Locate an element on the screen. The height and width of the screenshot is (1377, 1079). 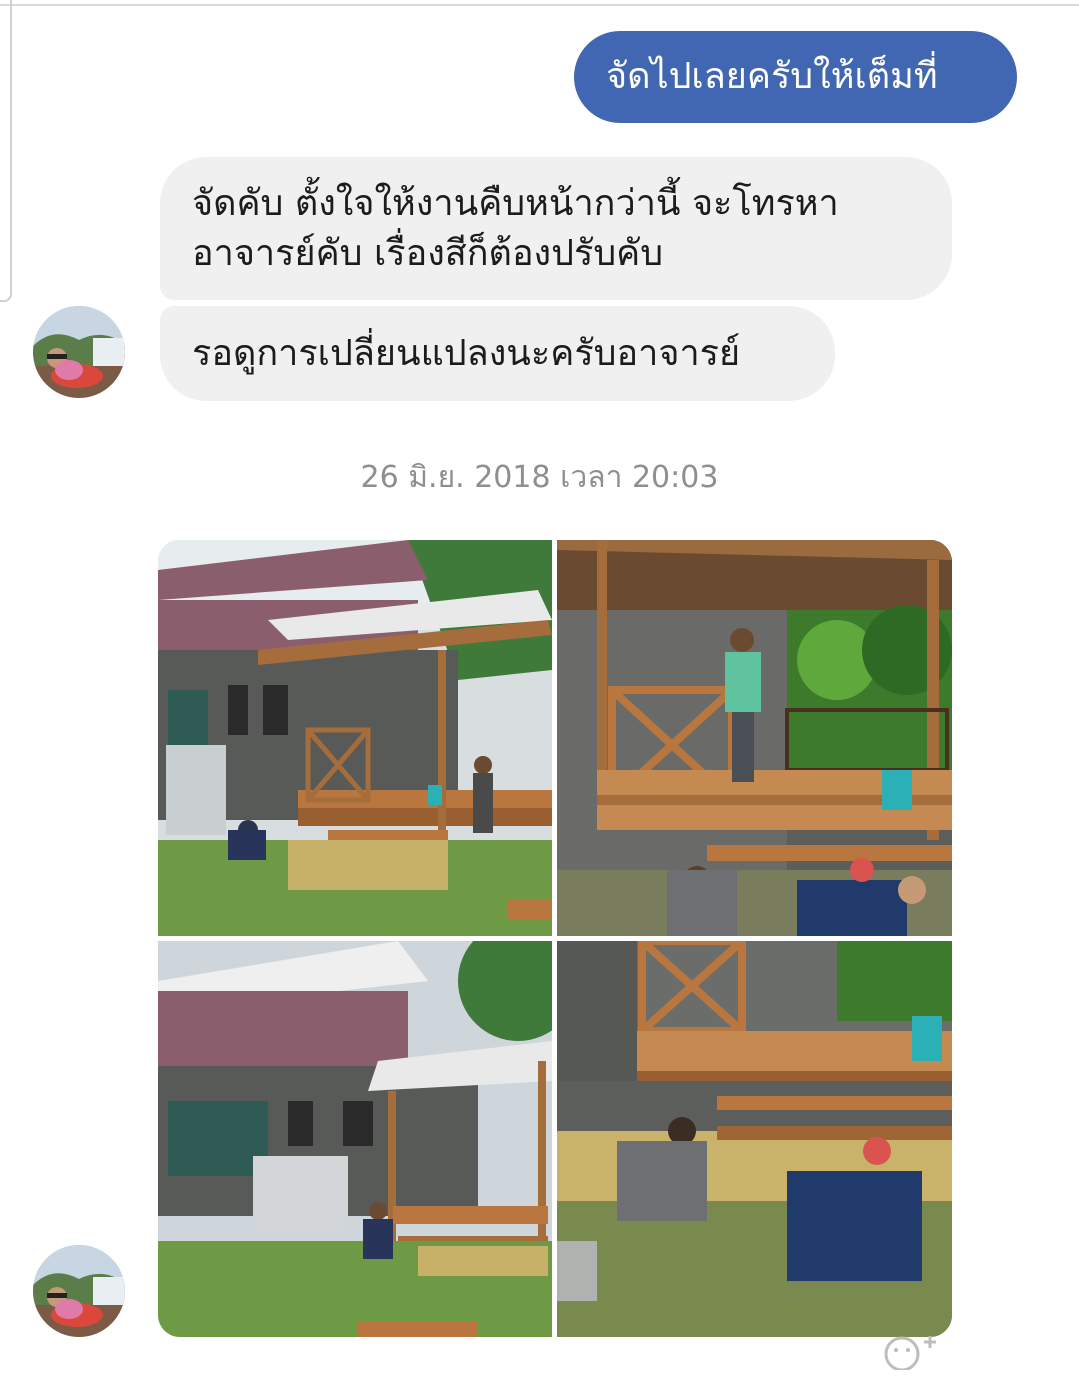
top-divider is located at coordinates (539, 5).